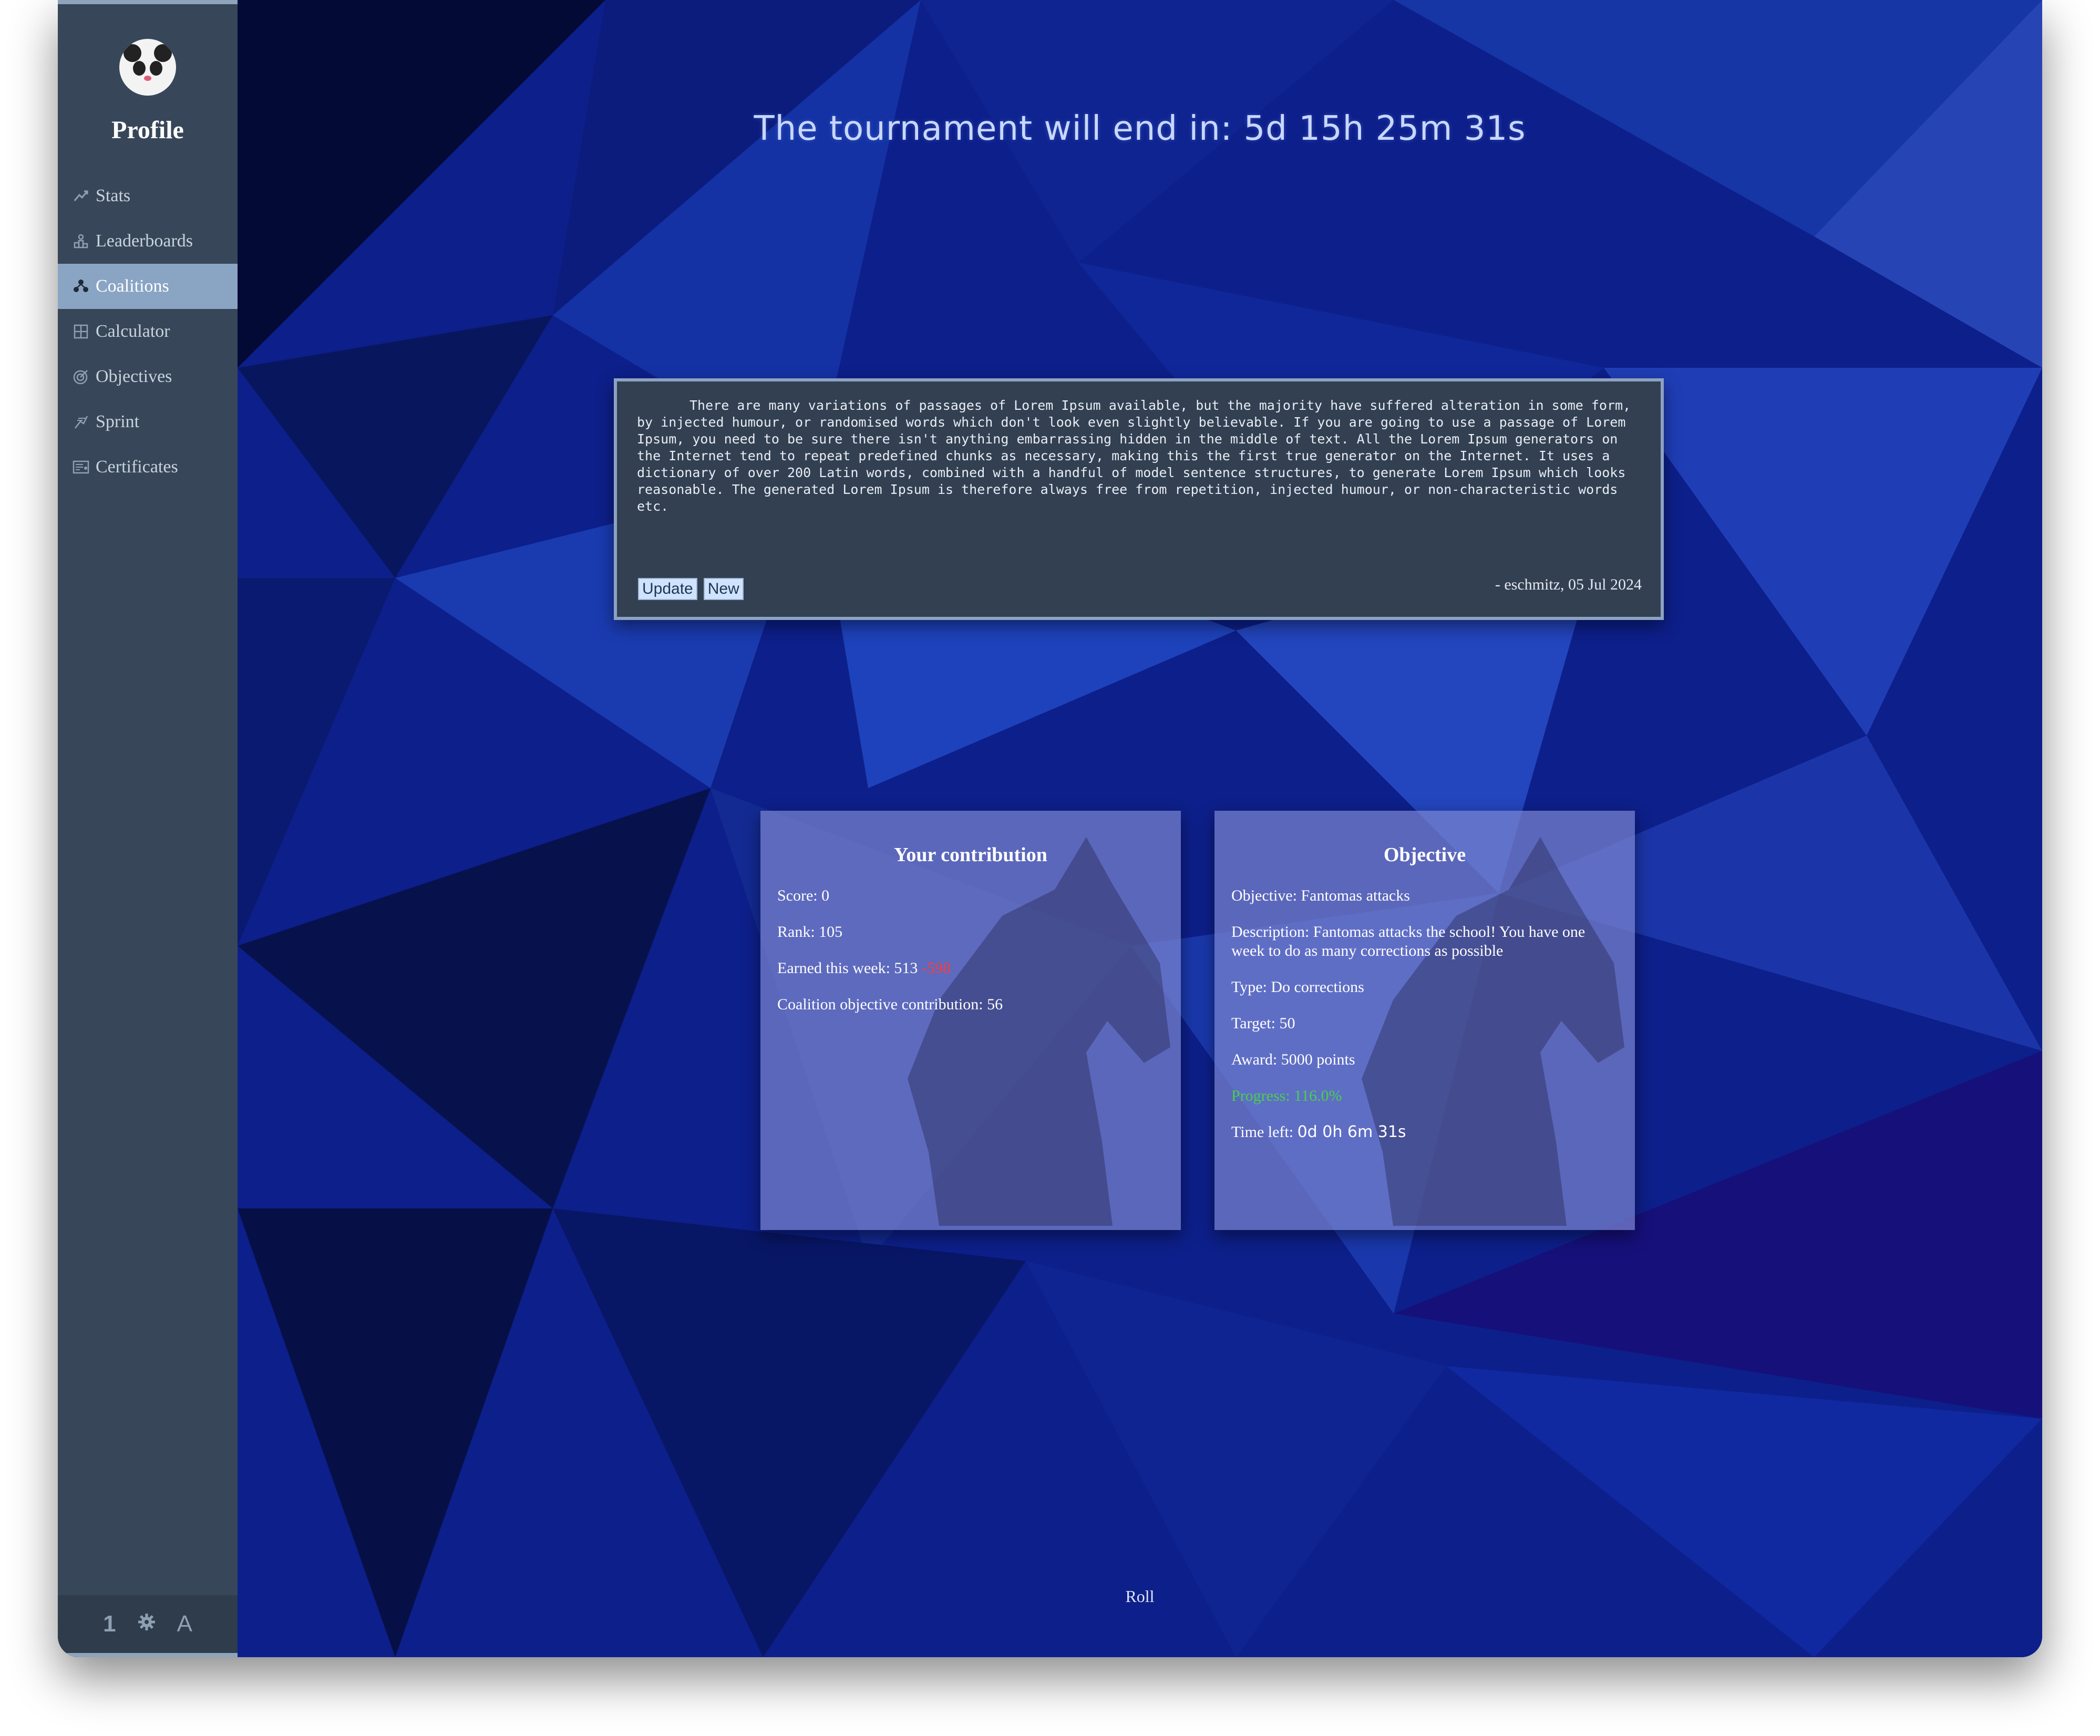 This screenshot has width=2100, height=1736. Describe the element at coordinates (1262, 1132) in the screenshot. I see `time-left-label: Time left:` at that location.